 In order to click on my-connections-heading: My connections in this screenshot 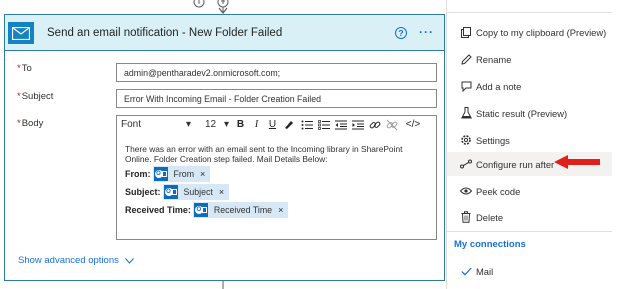, I will do `click(490, 244)`.